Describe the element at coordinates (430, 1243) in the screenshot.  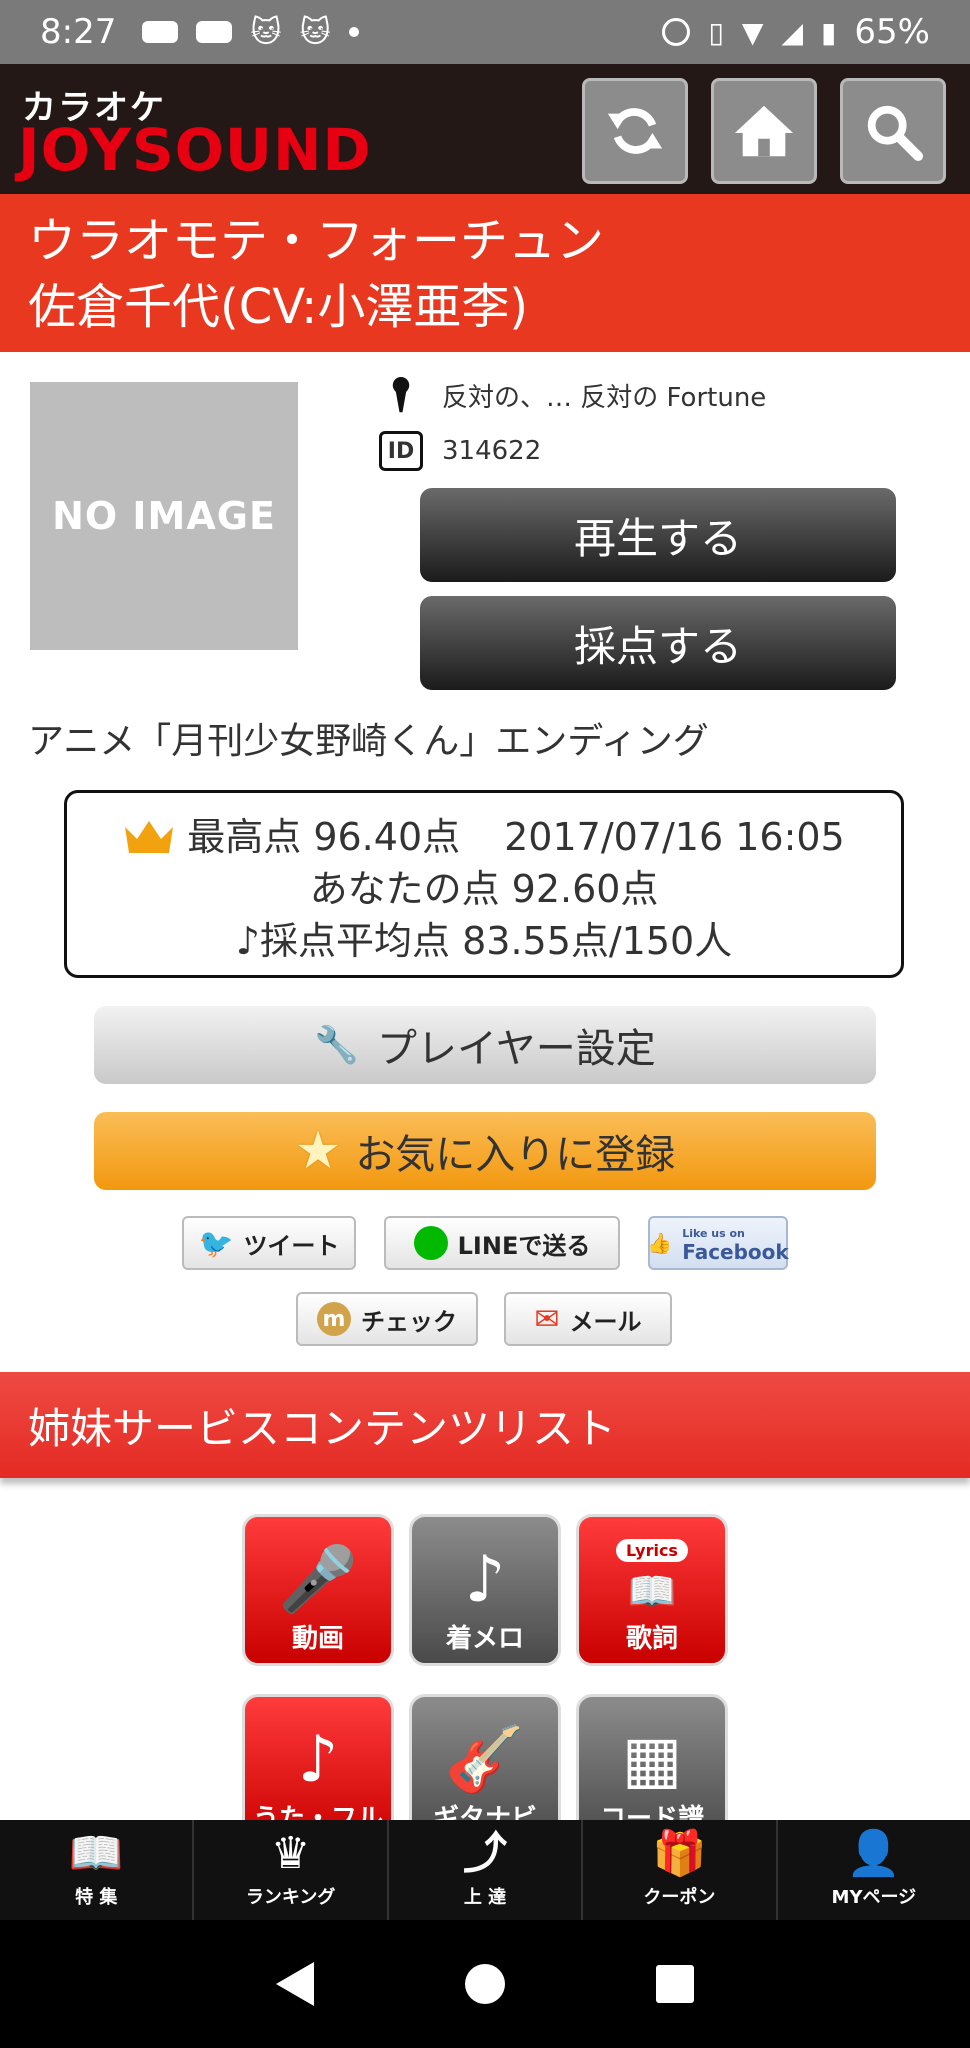
I see `line-icon` at that location.